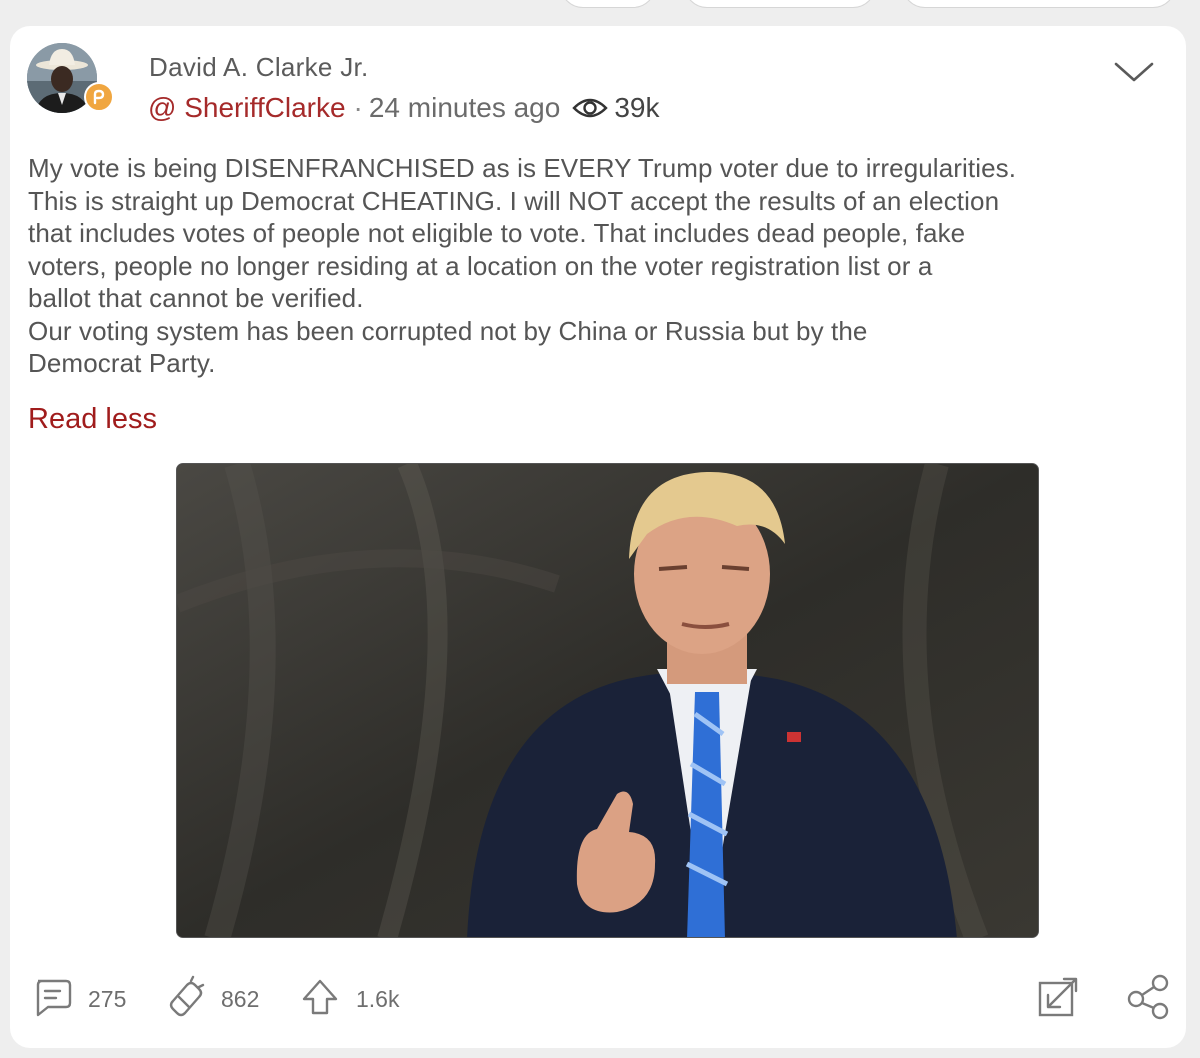  I want to click on author-handle: @ SheriffClarke, so click(247, 108).